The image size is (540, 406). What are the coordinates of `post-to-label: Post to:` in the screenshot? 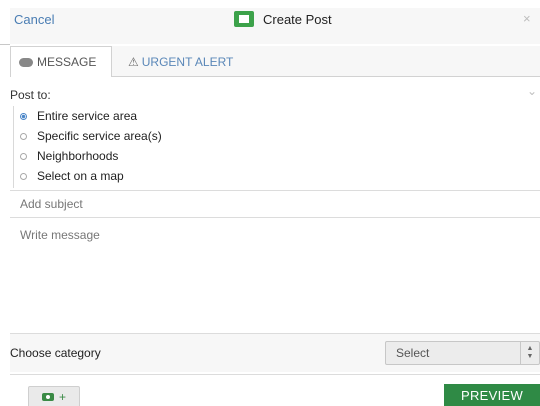 It's located at (30, 95).